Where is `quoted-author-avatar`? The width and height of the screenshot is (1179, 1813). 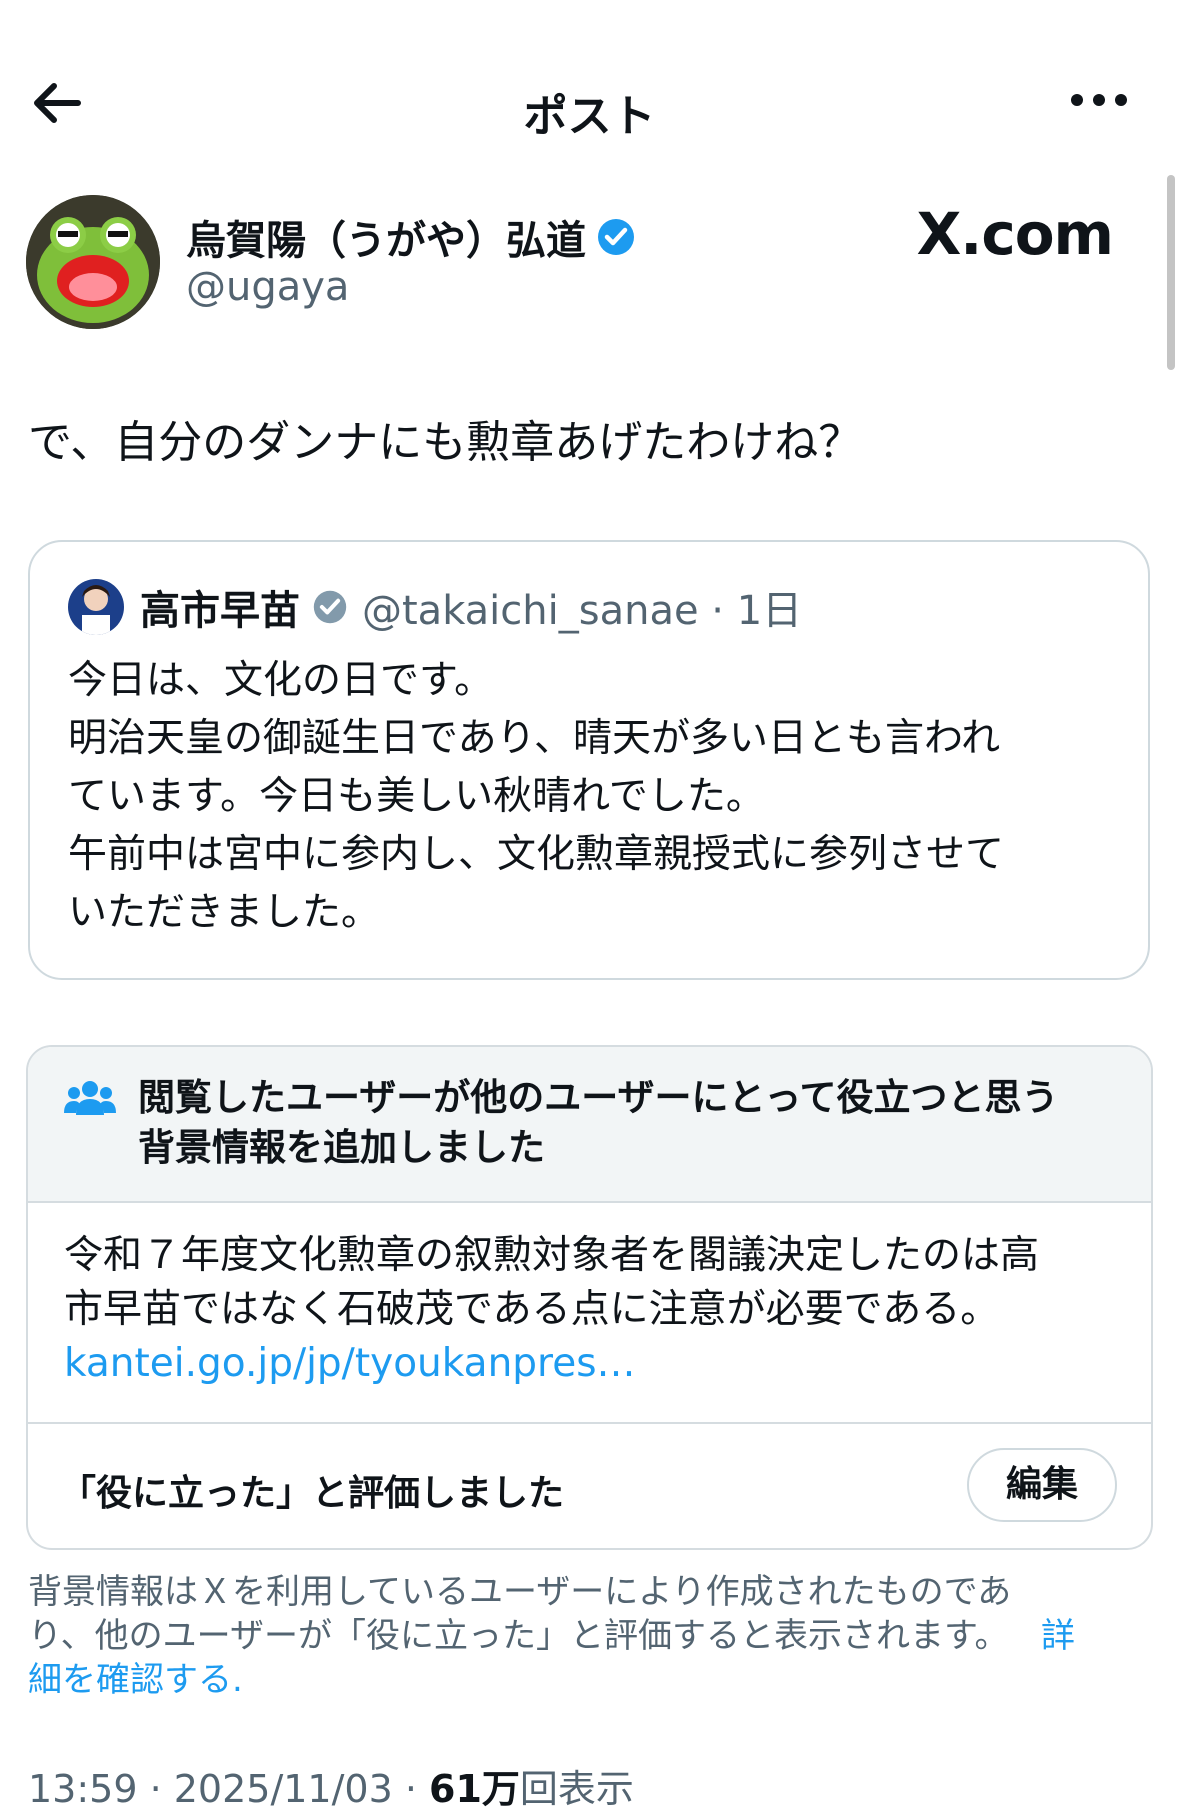
quoted-author-avatar is located at coordinates (96, 607).